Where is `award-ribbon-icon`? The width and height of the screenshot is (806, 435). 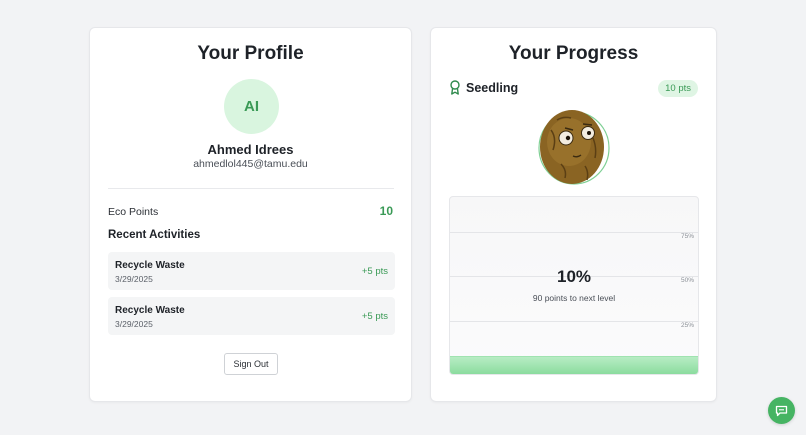 award-ribbon-icon is located at coordinates (455, 87).